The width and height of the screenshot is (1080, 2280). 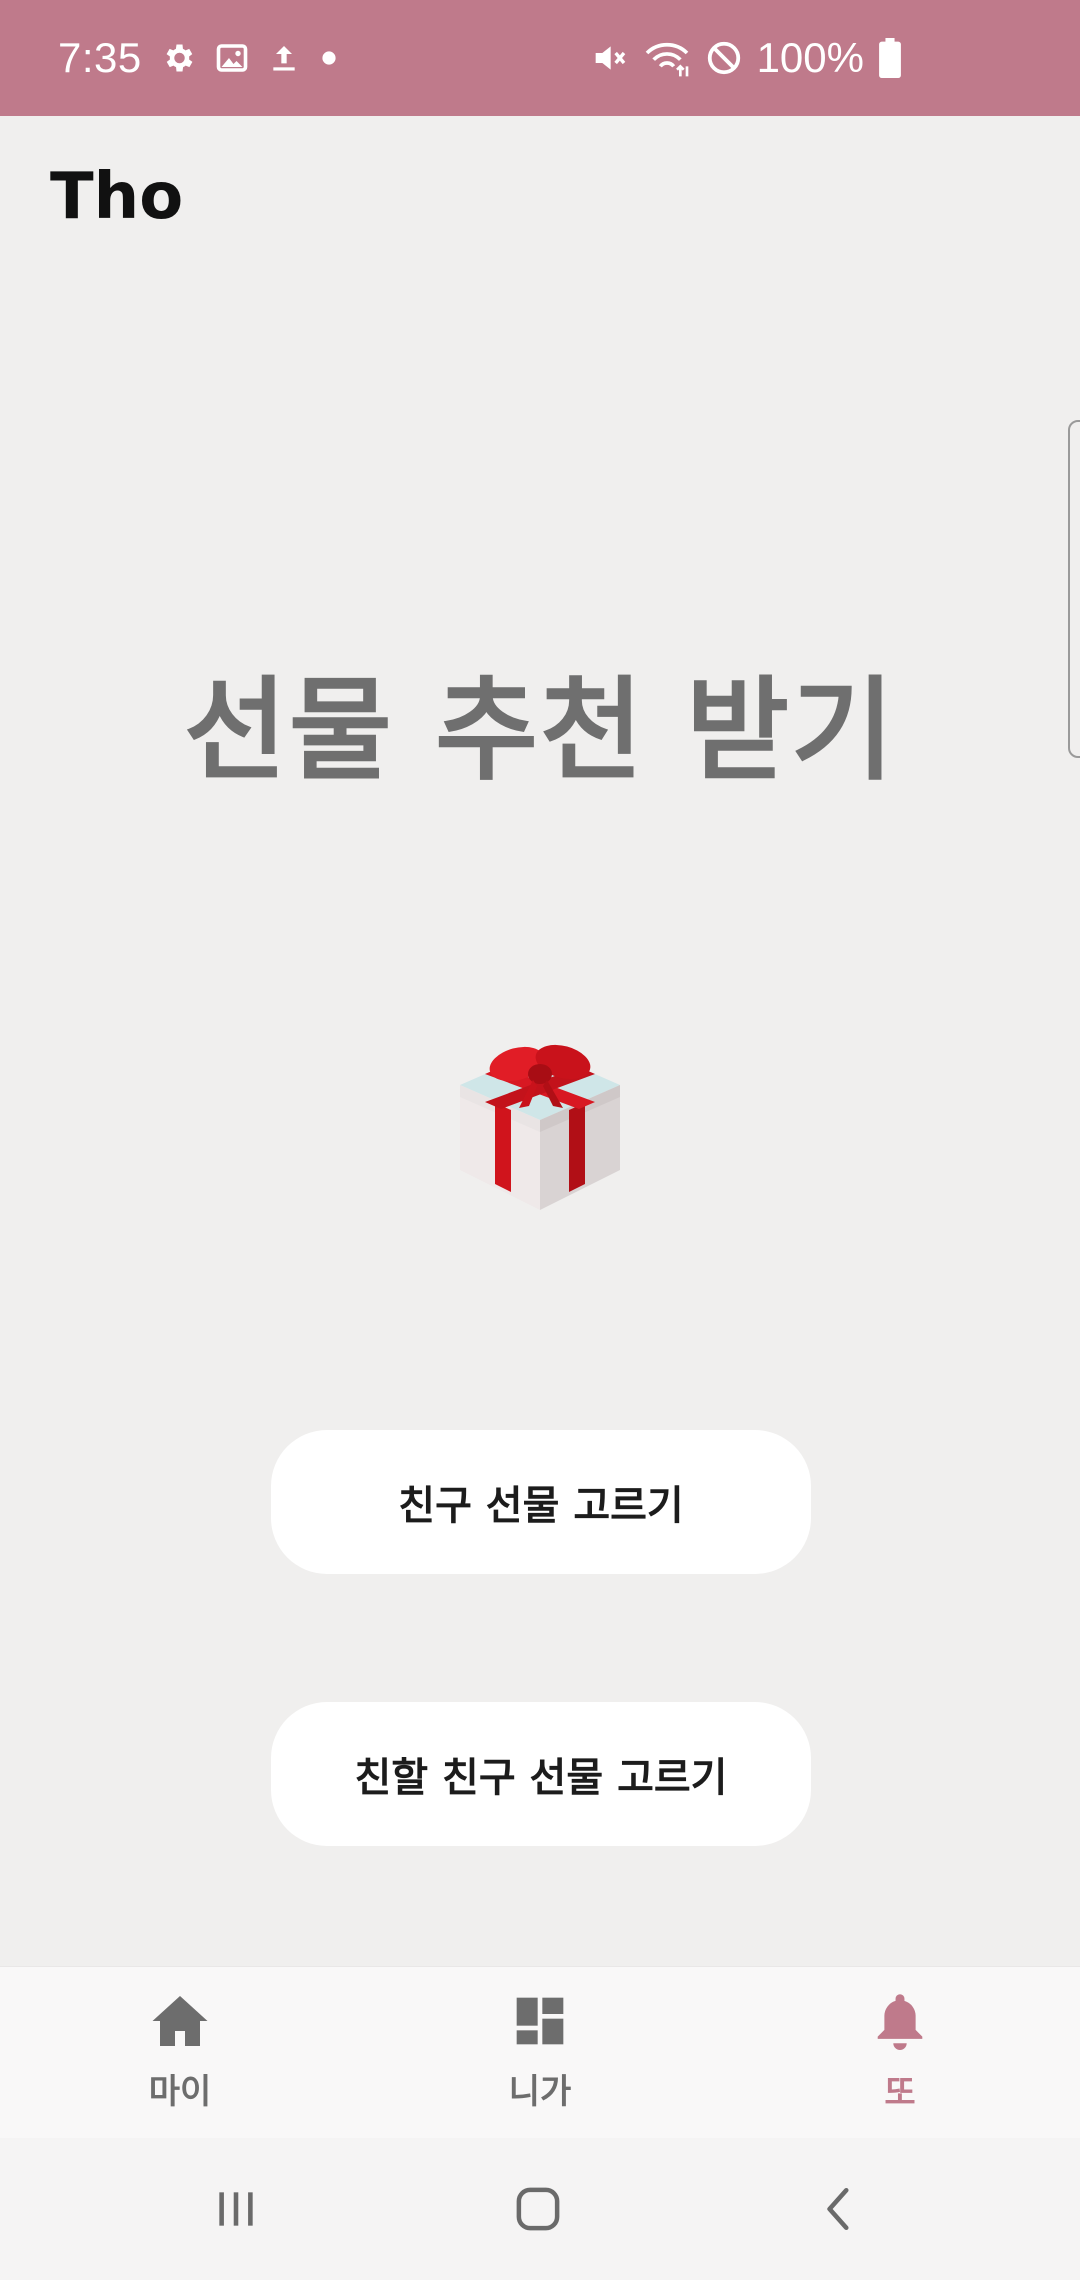 I want to click on bottom-nav: 마이 니가 또, so click(x=540, y=2052).